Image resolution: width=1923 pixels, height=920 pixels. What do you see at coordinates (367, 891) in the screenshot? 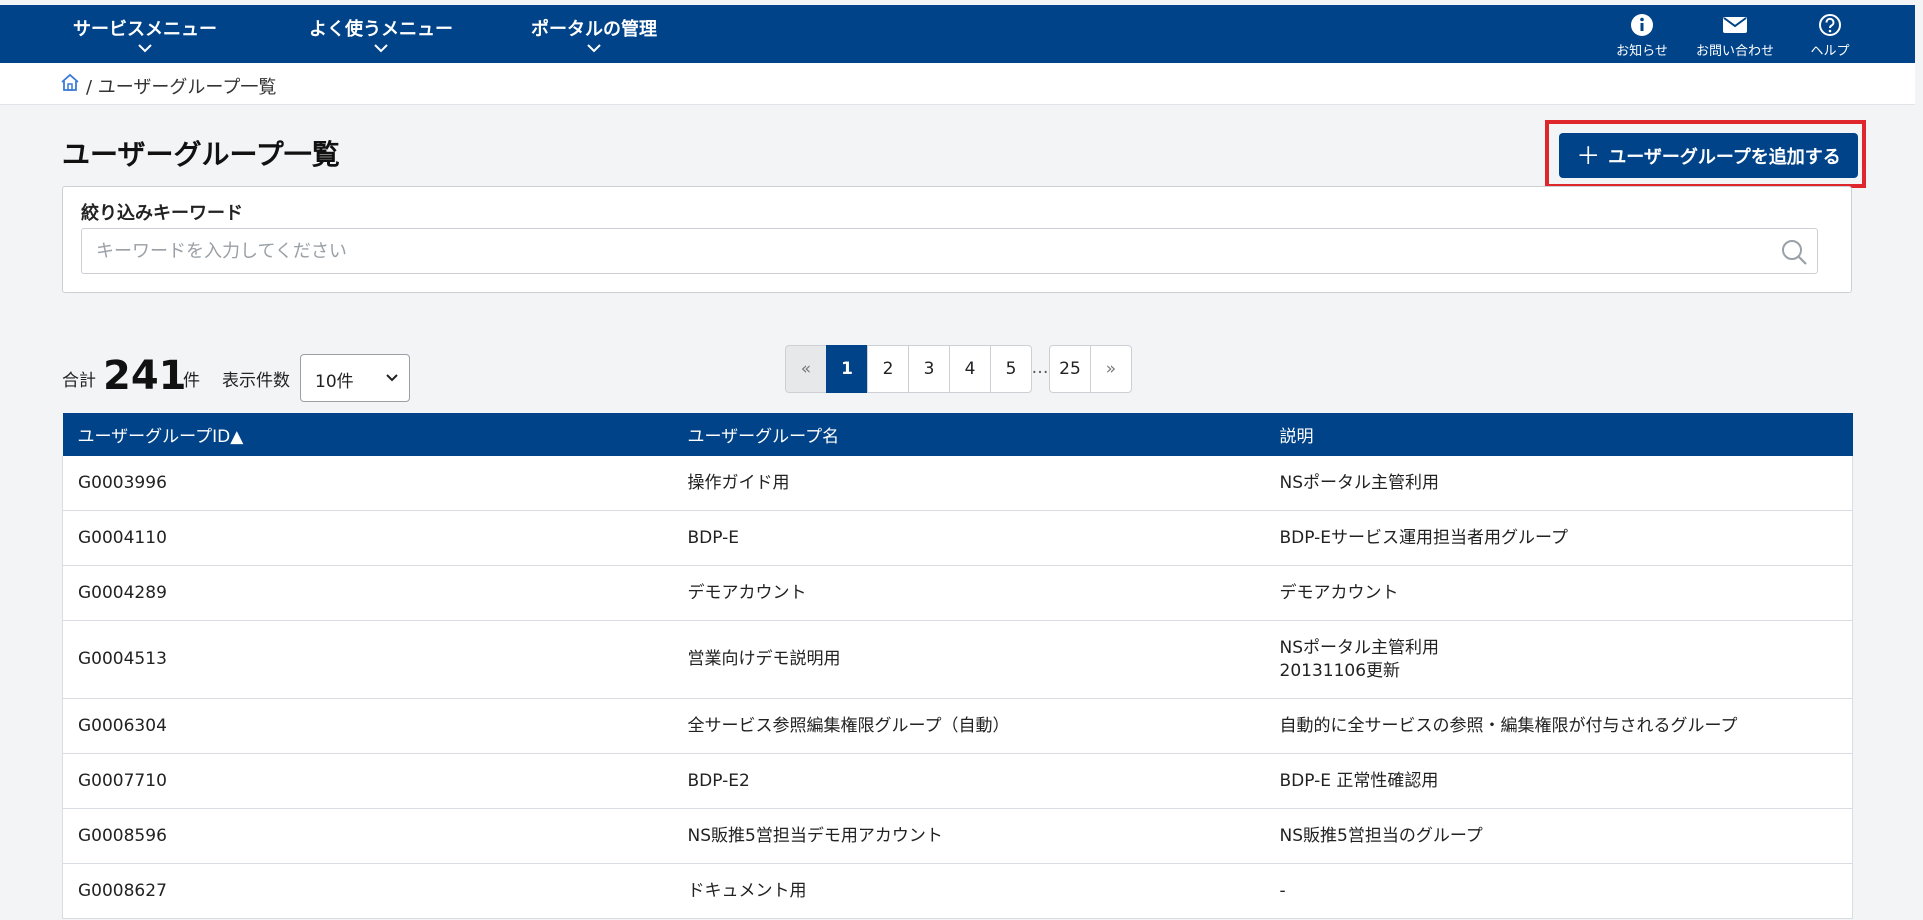
I see `cell-group-id: G0008627` at bounding box center [367, 891].